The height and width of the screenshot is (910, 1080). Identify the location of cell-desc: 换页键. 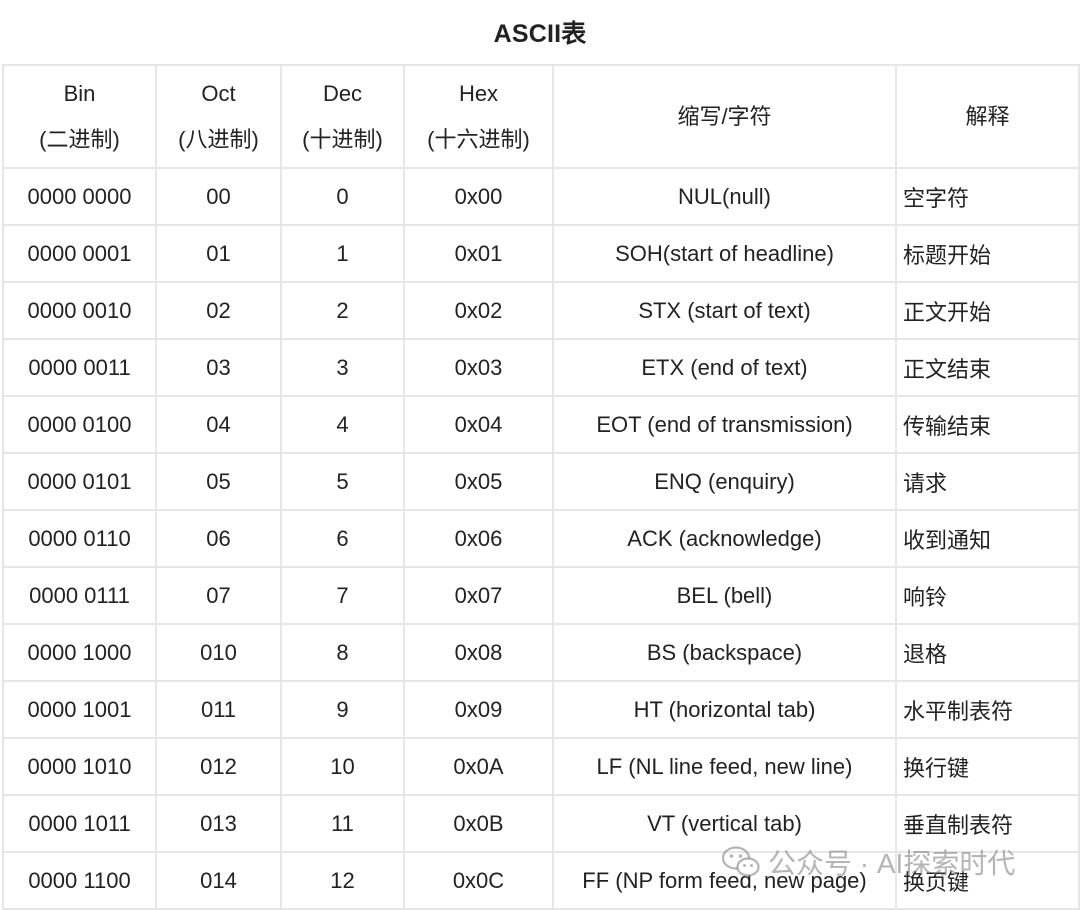
(987, 880).